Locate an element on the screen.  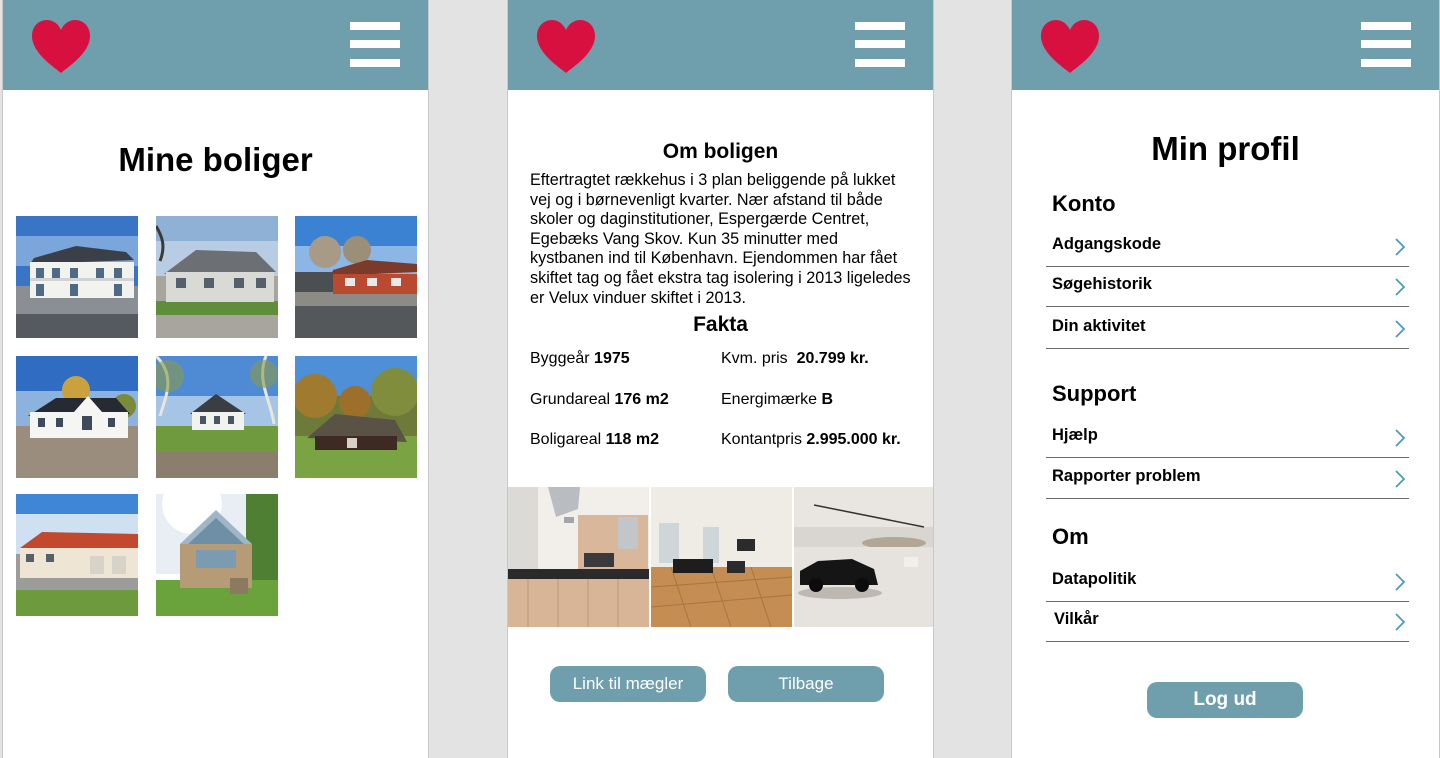
menu-item-label: Hjælp is located at coordinates (1075, 435).